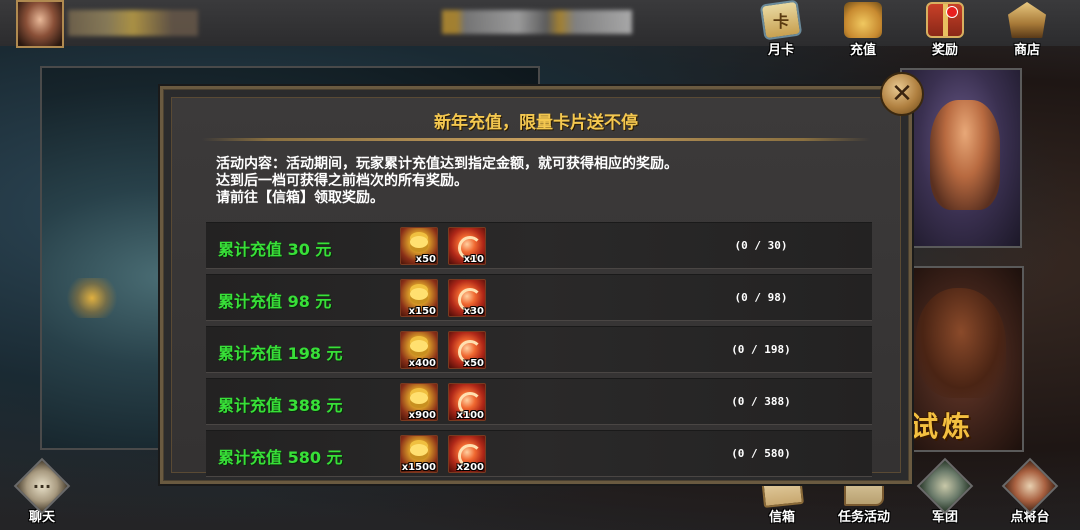  I want to click on description-line-2: 达到后一档可获得之前档次的所有奖励。, so click(342, 181).